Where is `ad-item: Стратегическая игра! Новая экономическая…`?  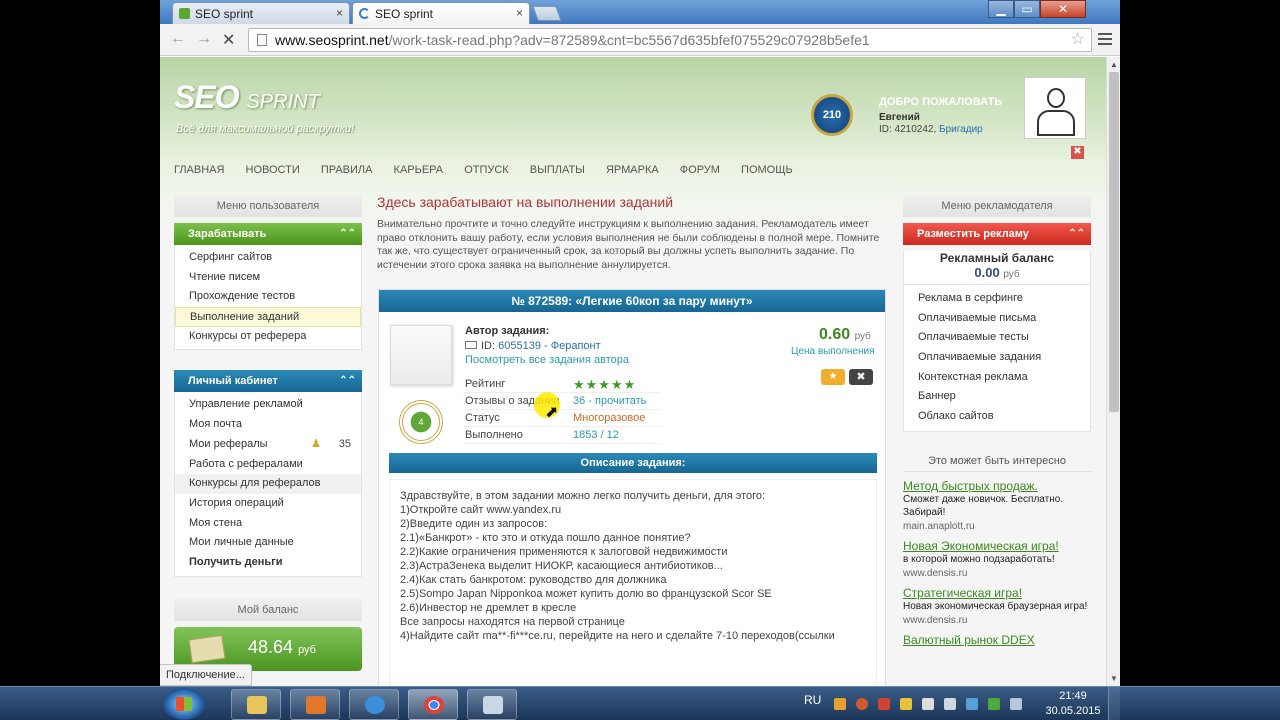 ad-item: Стратегическая игра! Новая экономическая… is located at coordinates (997, 606).